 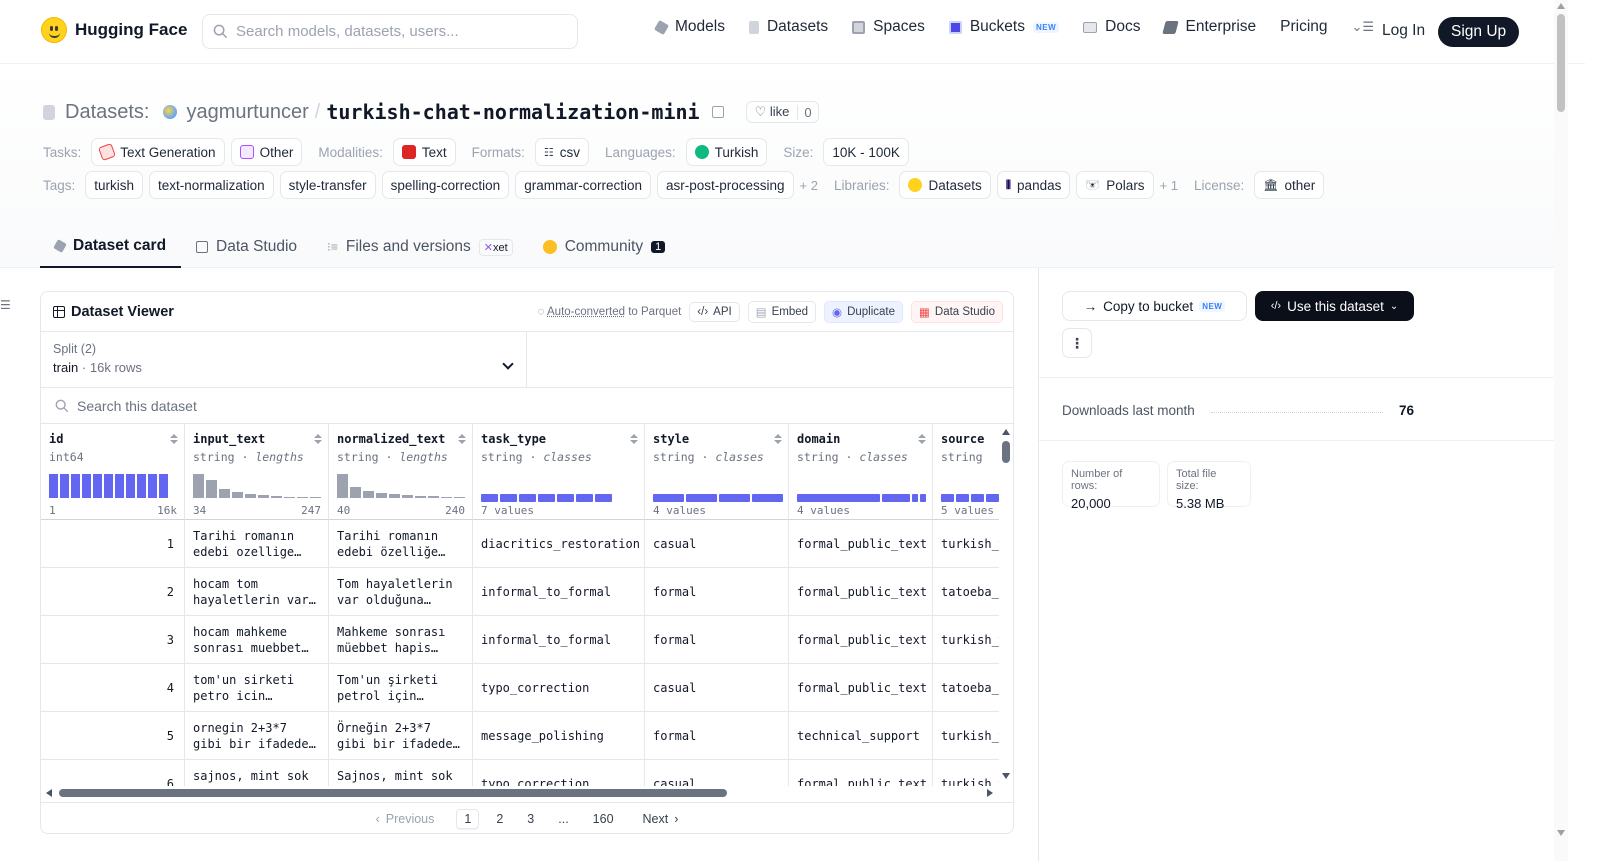 I want to click on tab-community: Community 1, so click(x=604, y=247).